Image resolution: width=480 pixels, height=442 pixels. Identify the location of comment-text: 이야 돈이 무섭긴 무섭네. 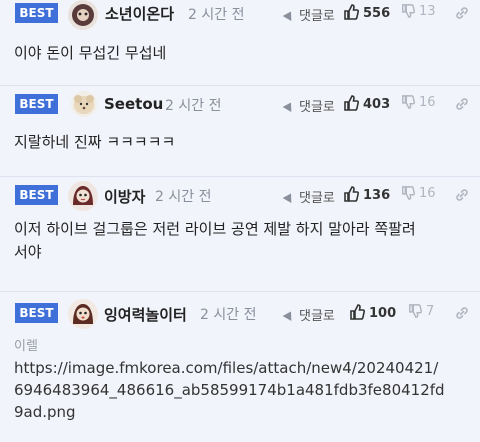
(90, 53).